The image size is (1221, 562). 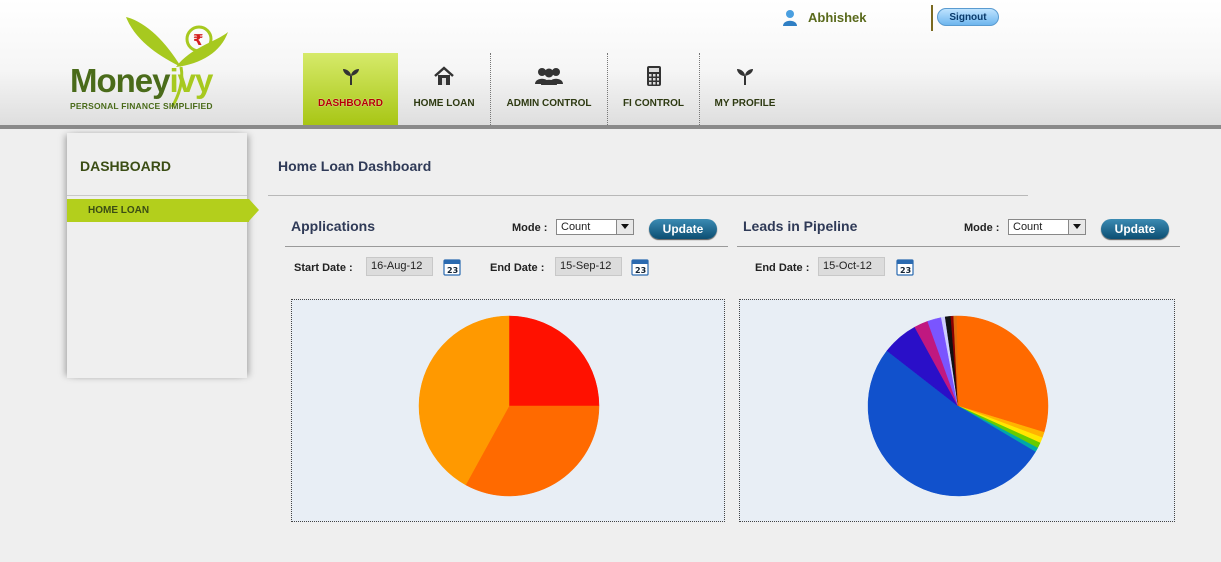 I want to click on house-icon, so click(x=444, y=75).